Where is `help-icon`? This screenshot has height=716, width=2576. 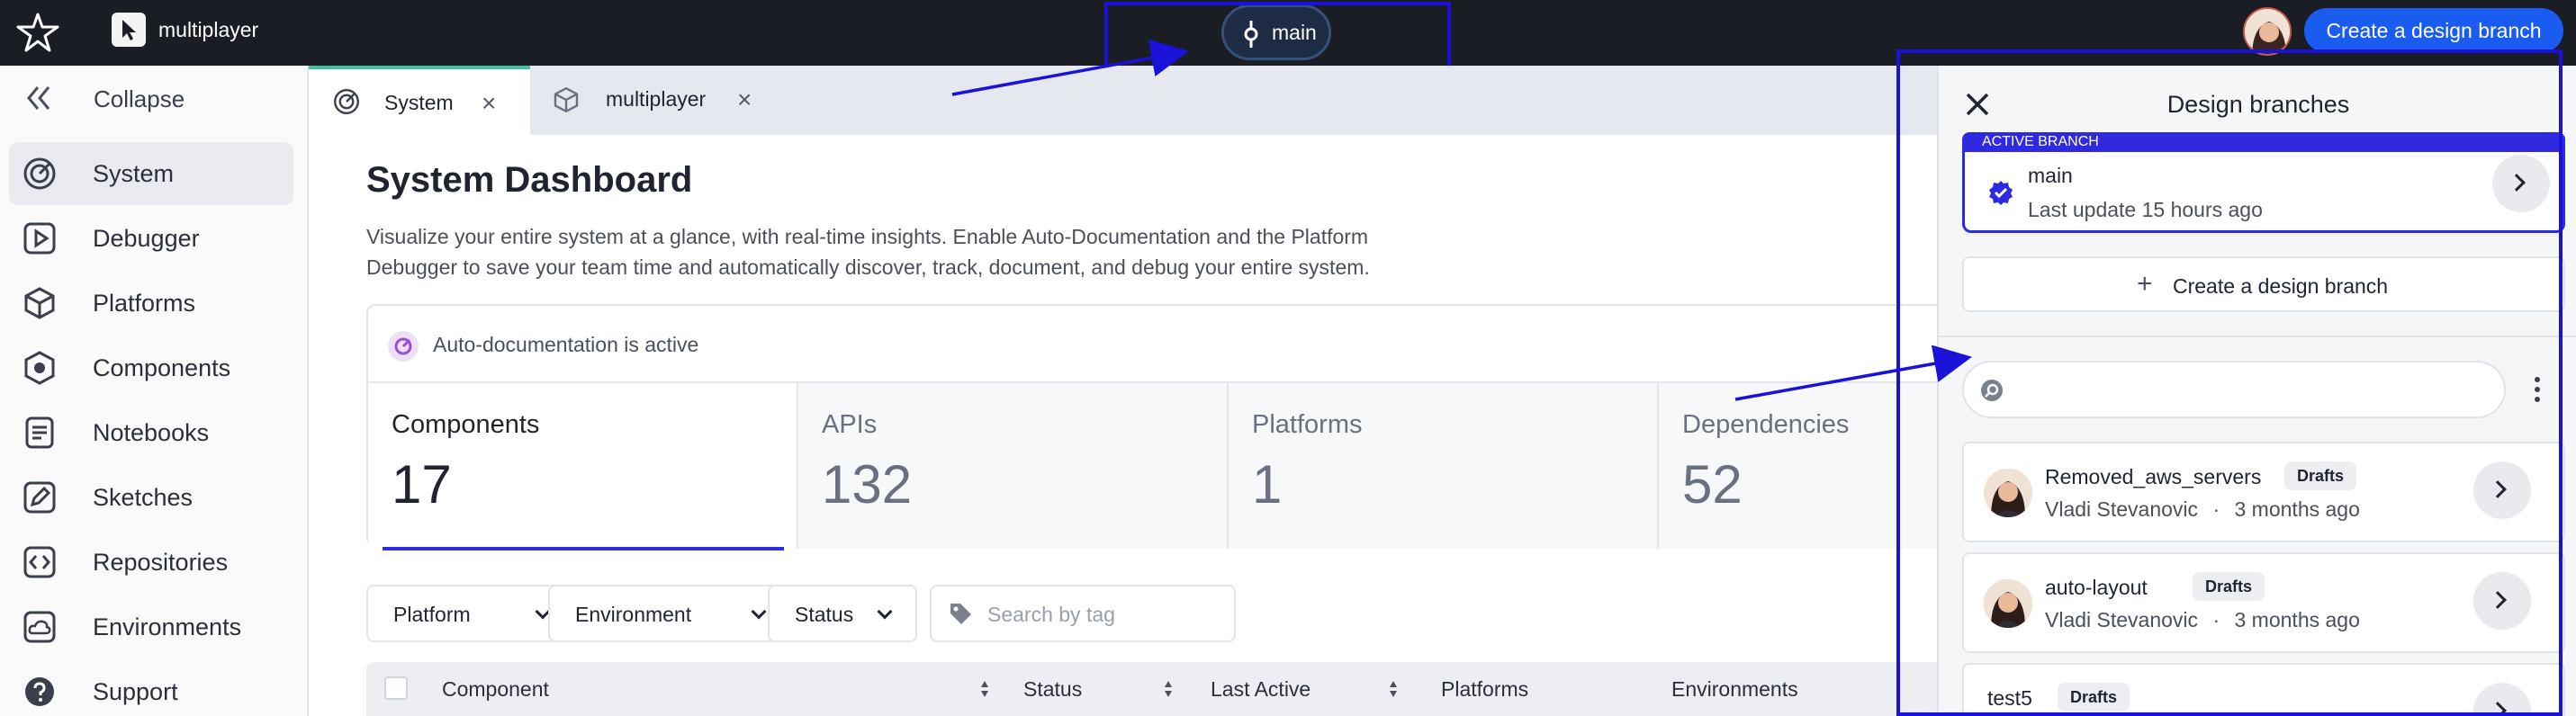 help-icon is located at coordinates (39, 691).